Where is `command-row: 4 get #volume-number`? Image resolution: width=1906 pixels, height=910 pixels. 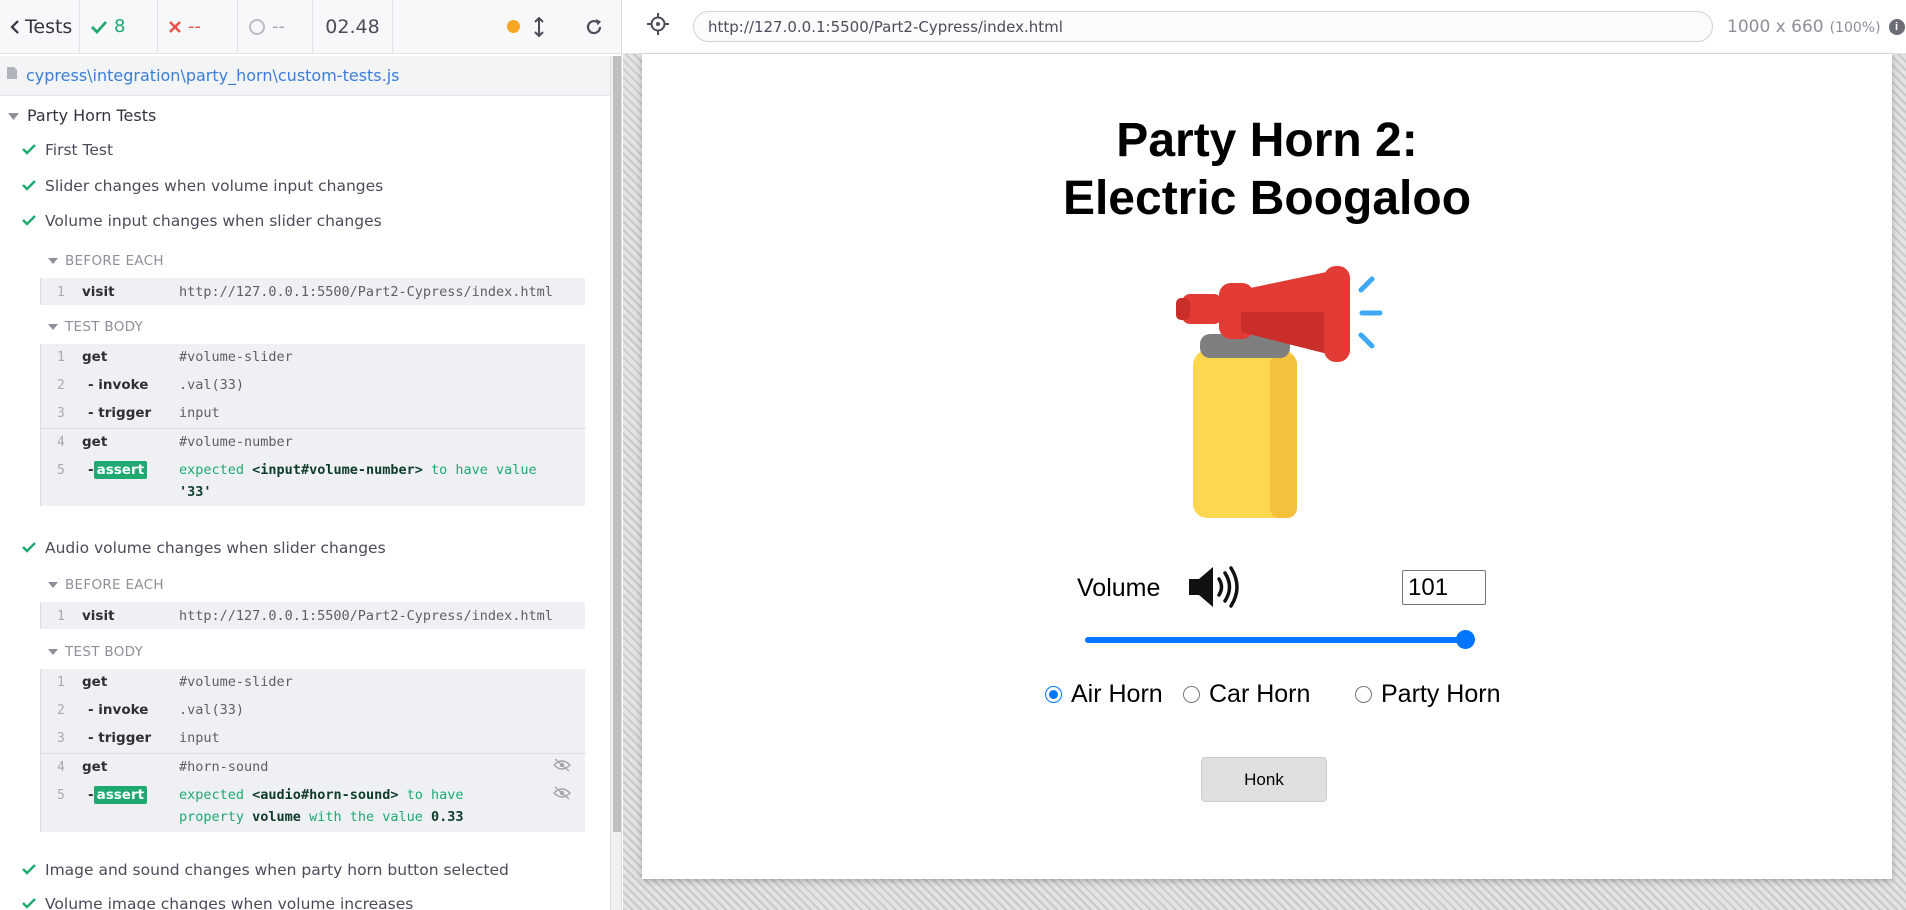
command-row: 4 get #volume-number is located at coordinates (313, 442).